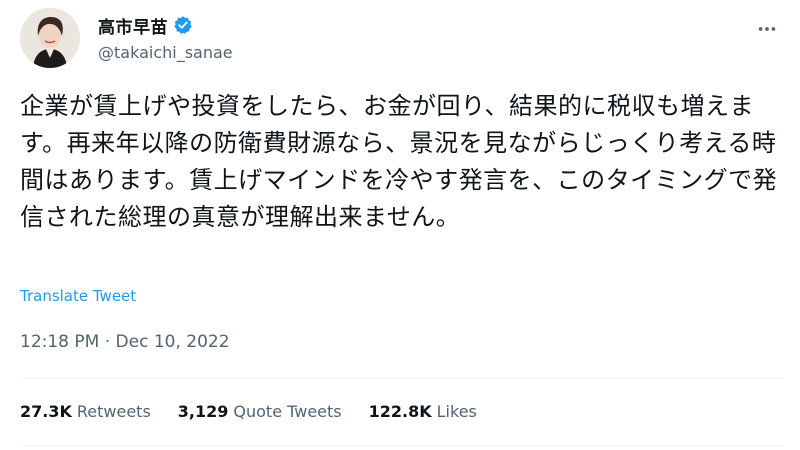 The image size is (800, 450). I want to click on translate-tweet-link: Translate Tweet, so click(78, 296).